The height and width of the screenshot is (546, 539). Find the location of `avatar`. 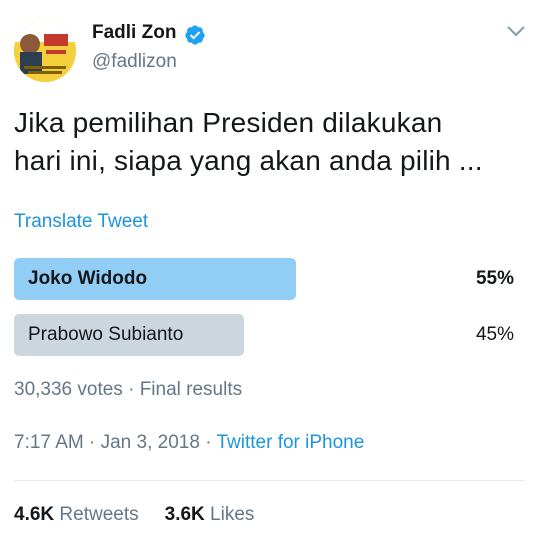

avatar is located at coordinates (45, 51).